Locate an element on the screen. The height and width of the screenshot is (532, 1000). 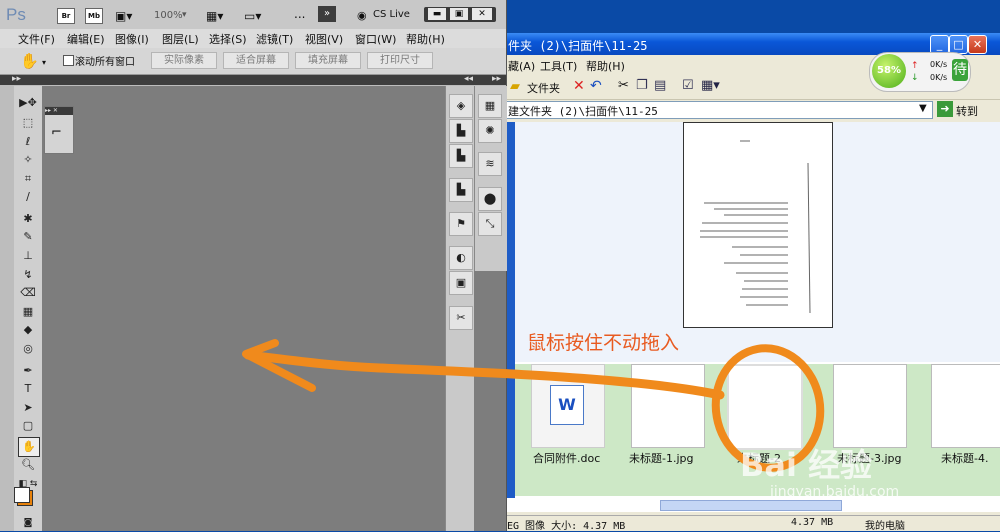
collapse-panels-icon: ◂◂ is located at coordinates (468, 79).